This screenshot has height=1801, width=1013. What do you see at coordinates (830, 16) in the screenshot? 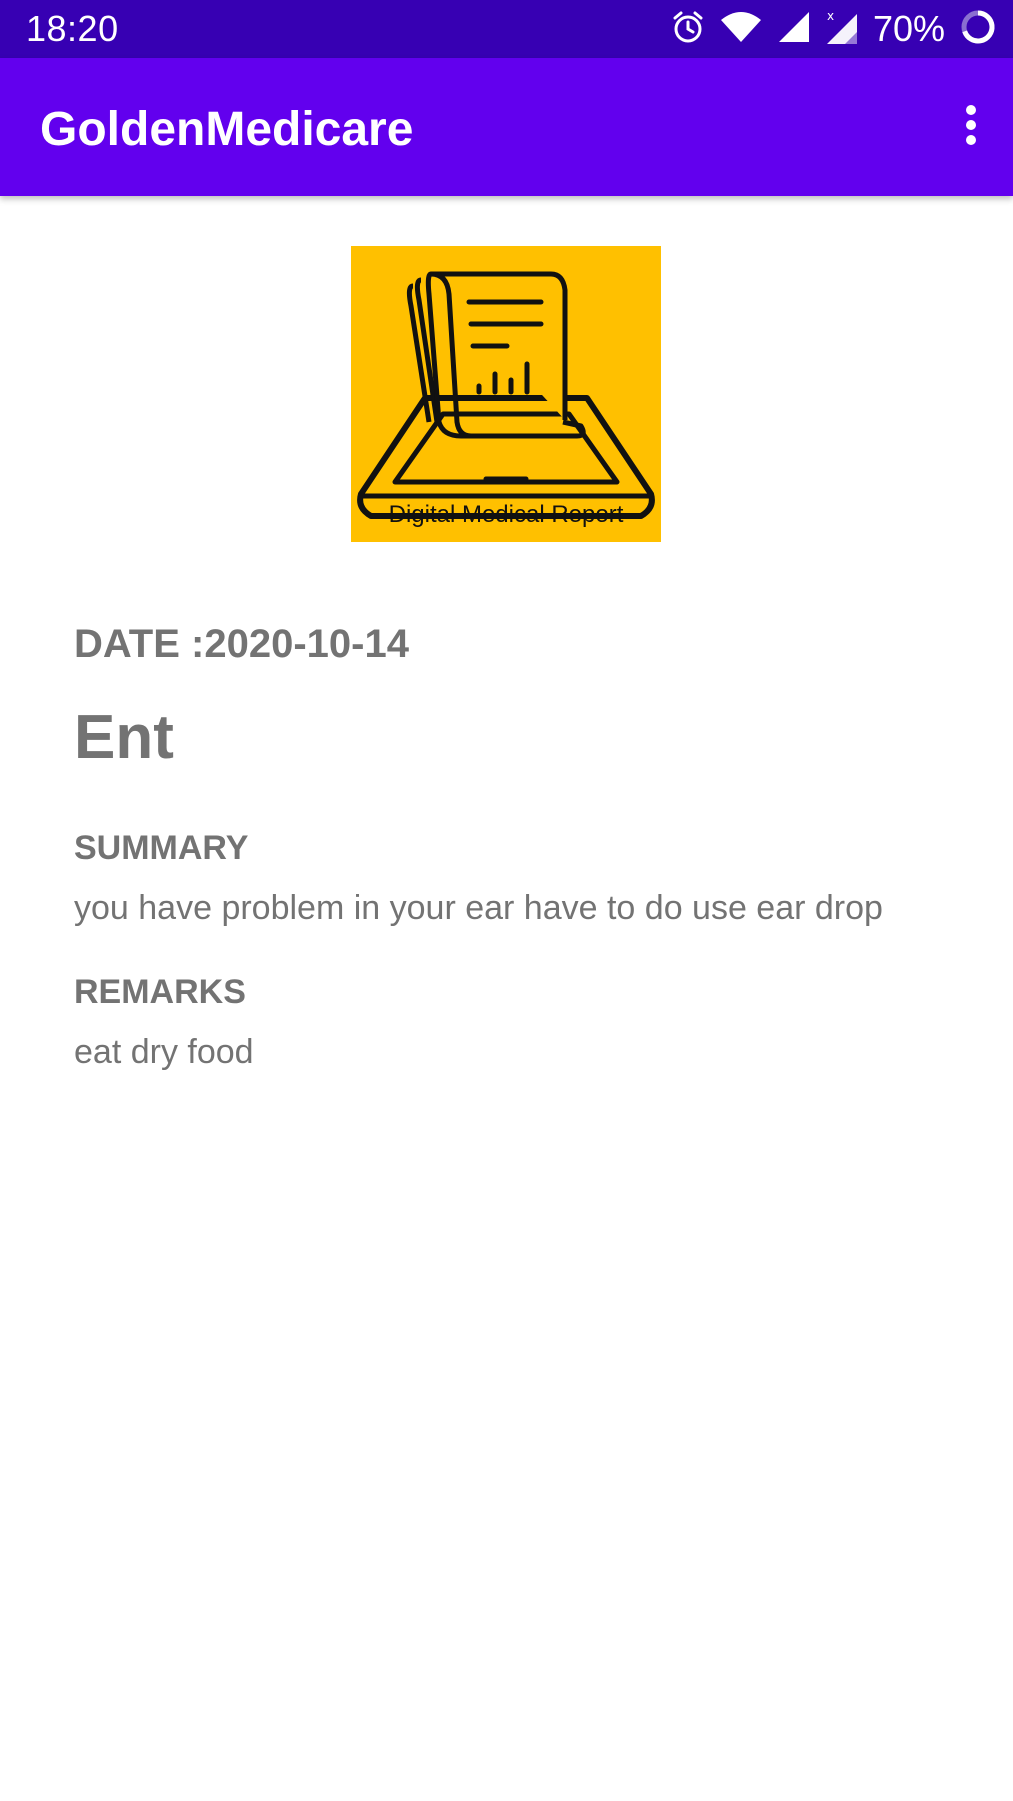
I see `svg-text: x` at bounding box center [830, 16].